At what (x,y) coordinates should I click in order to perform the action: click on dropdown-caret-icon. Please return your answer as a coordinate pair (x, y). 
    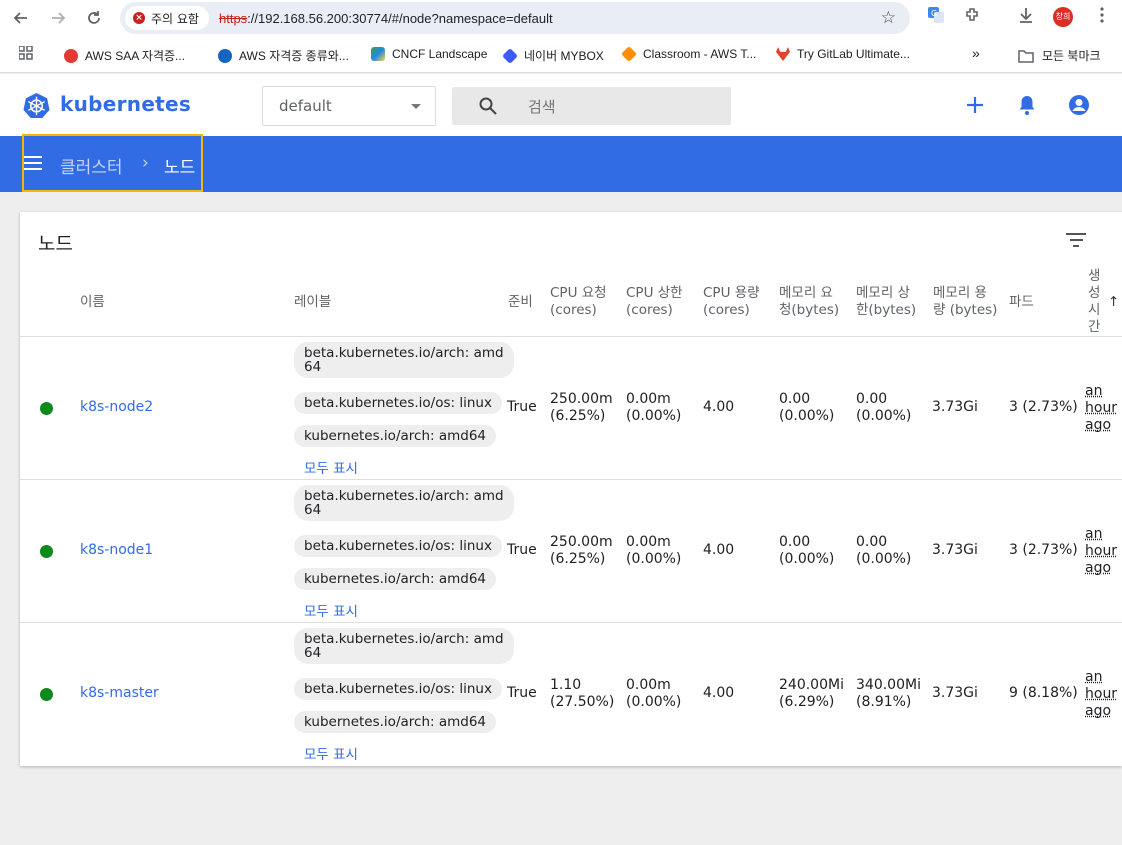
    Looking at the image, I should click on (416, 106).